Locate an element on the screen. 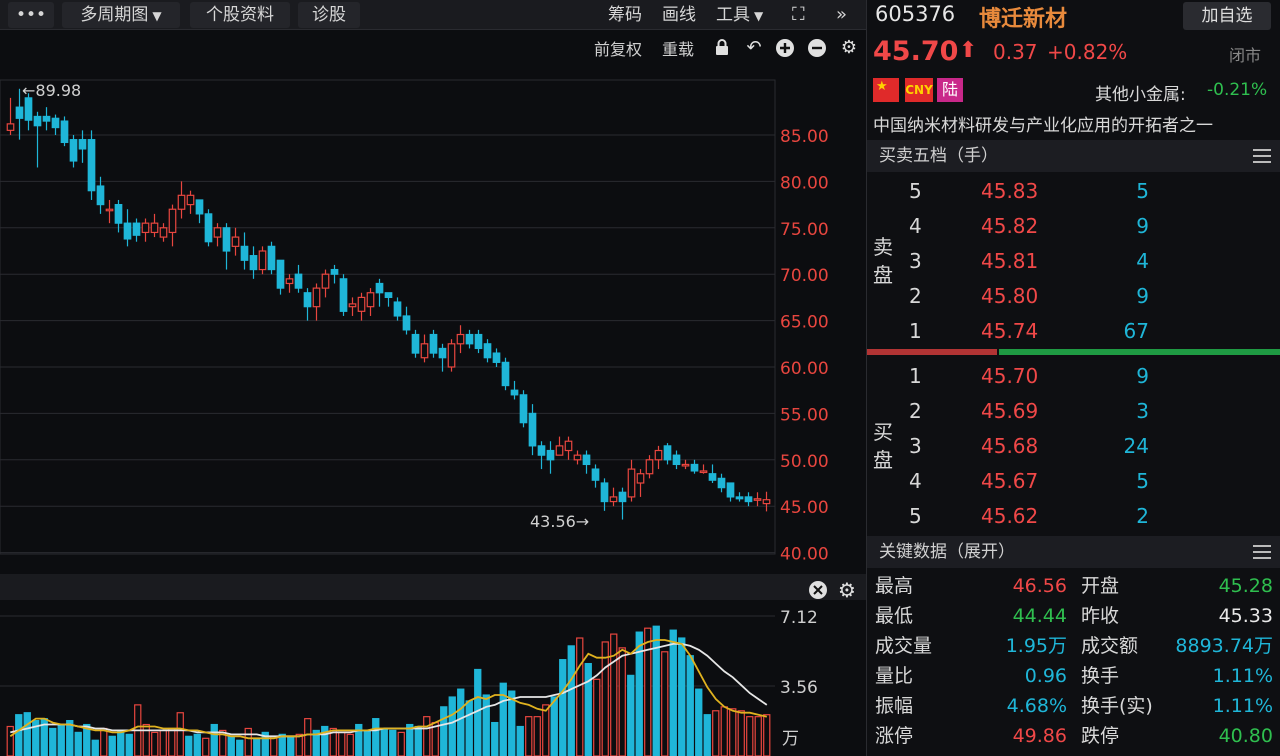  sell-order-row: 2 45.80 9 is located at coordinates (1073, 296).